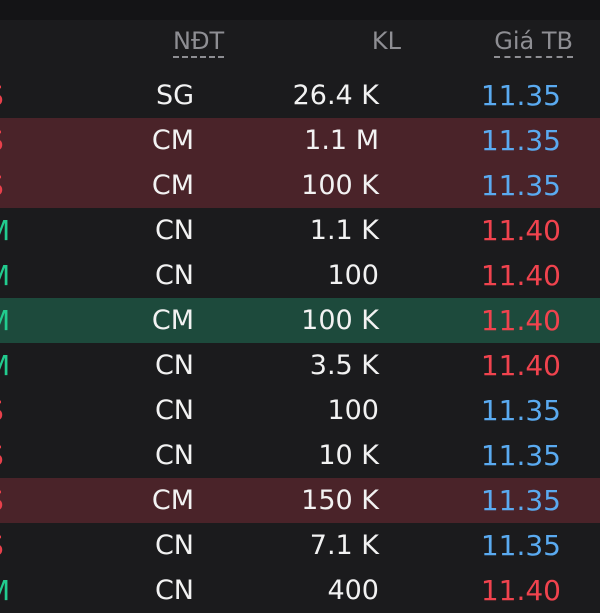 This screenshot has height=613, width=600. Describe the element at coordinates (353, 590) in the screenshot. I see `volume: 400` at that location.